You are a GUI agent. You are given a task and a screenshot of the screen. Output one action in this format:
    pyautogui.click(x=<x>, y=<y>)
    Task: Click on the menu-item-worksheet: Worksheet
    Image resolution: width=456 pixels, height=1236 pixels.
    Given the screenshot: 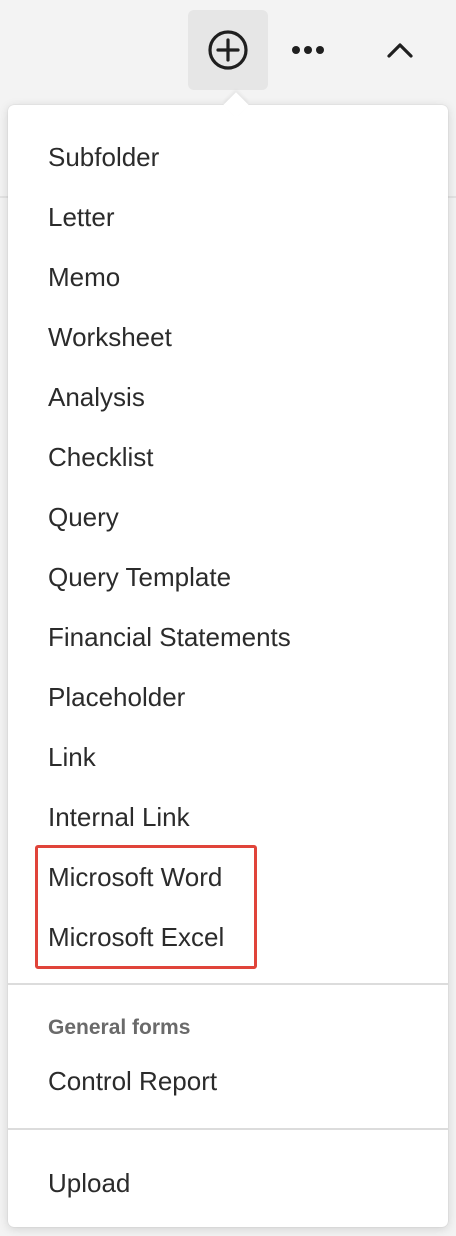 What is the action you would take?
    pyautogui.click(x=110, y=337)
    